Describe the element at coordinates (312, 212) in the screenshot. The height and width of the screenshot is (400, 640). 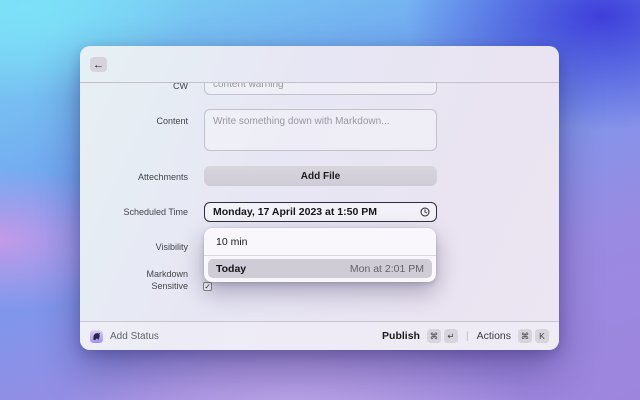
I see `scheduled-time-input` at that location.